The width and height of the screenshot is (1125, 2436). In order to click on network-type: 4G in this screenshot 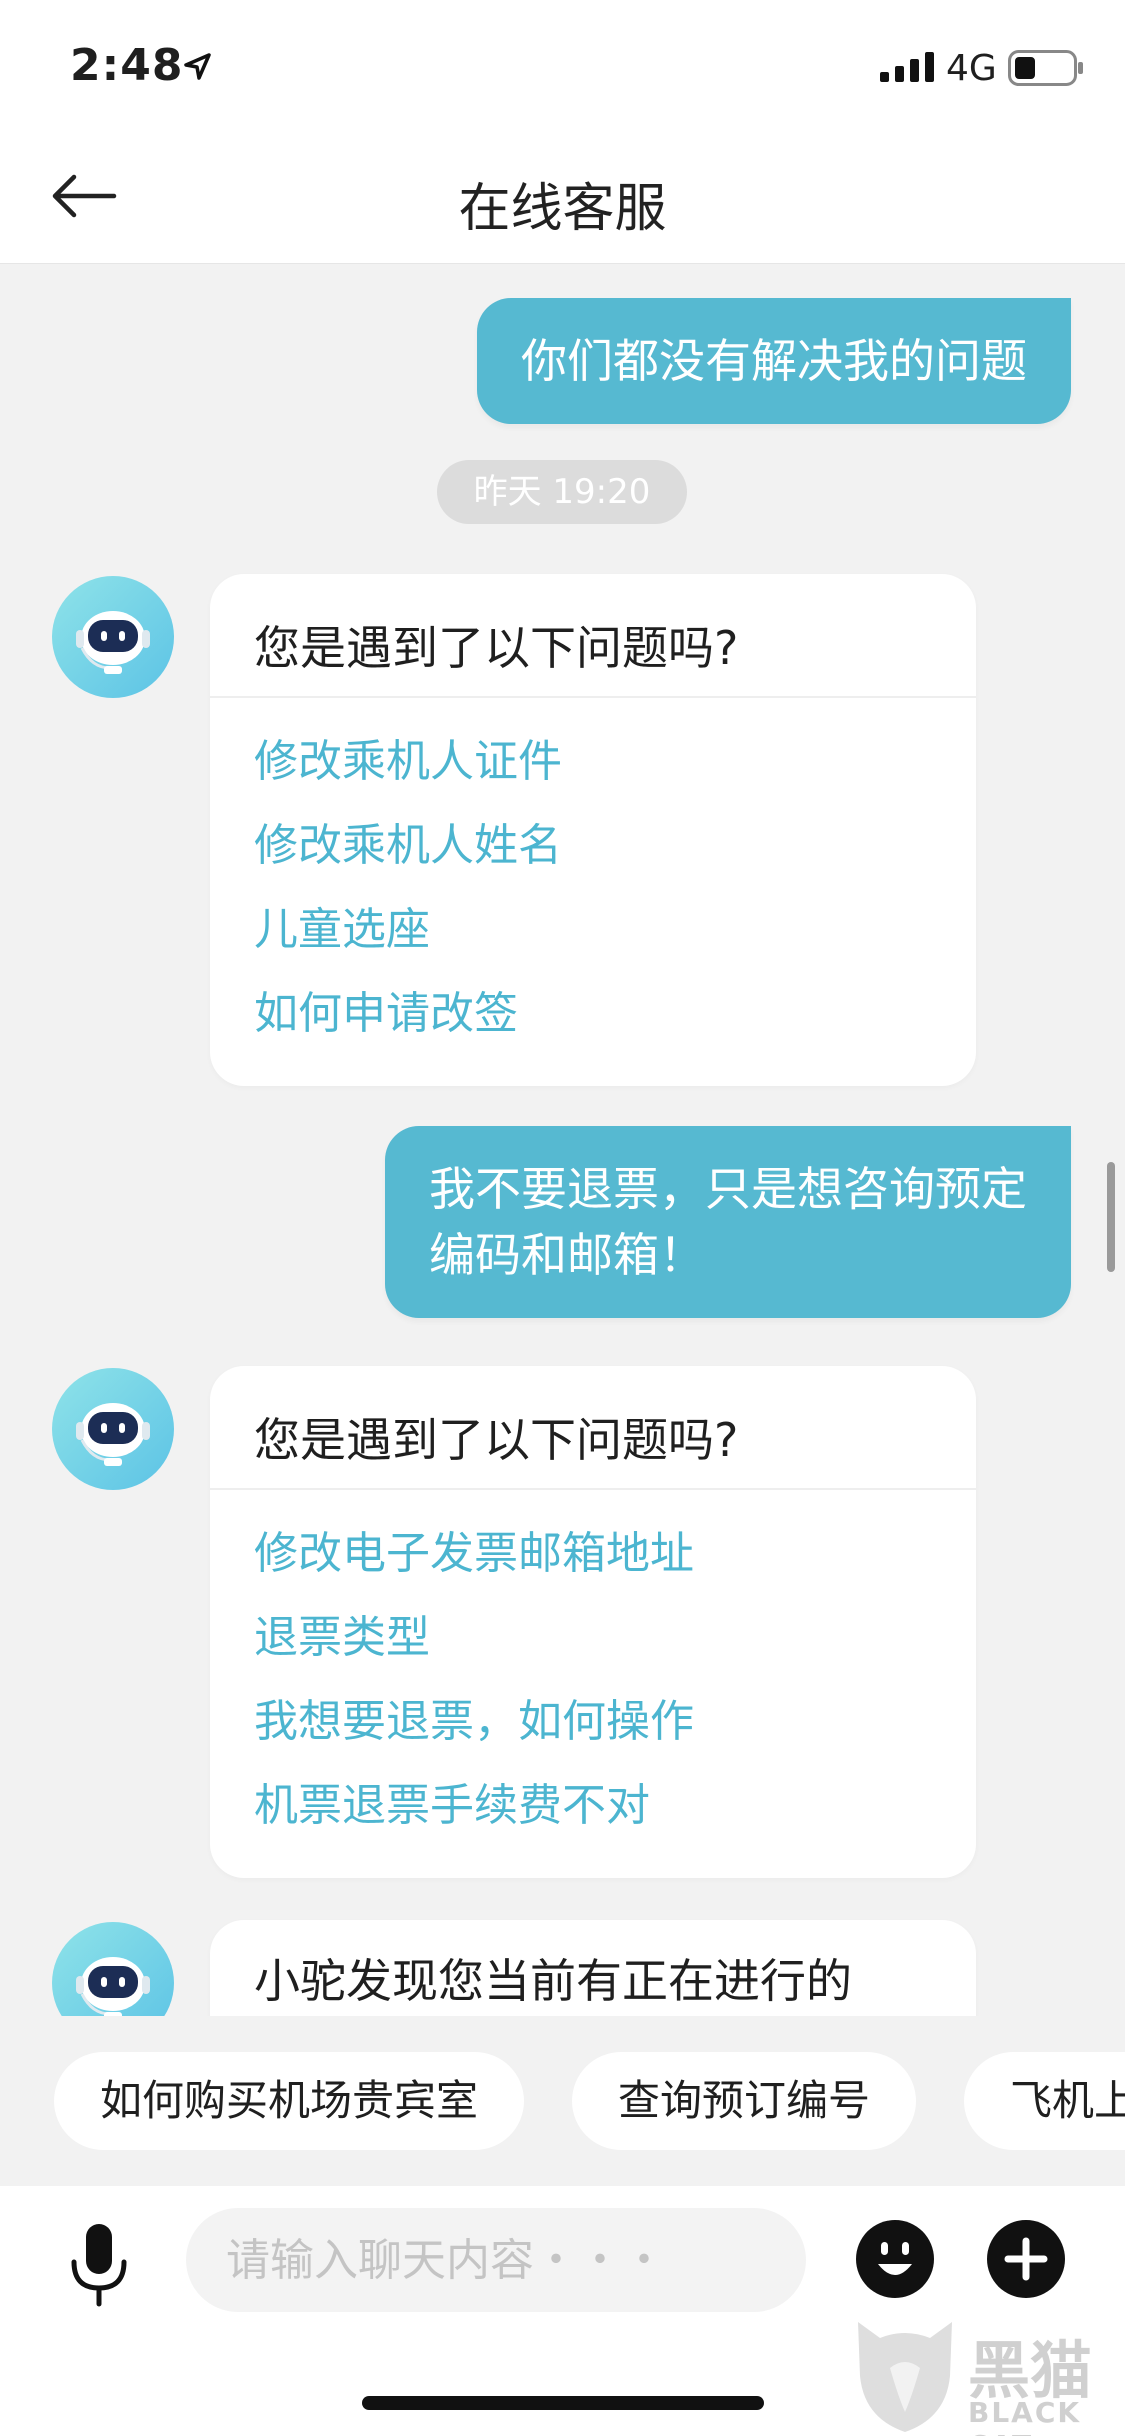, I will do `click(971, 68)`.